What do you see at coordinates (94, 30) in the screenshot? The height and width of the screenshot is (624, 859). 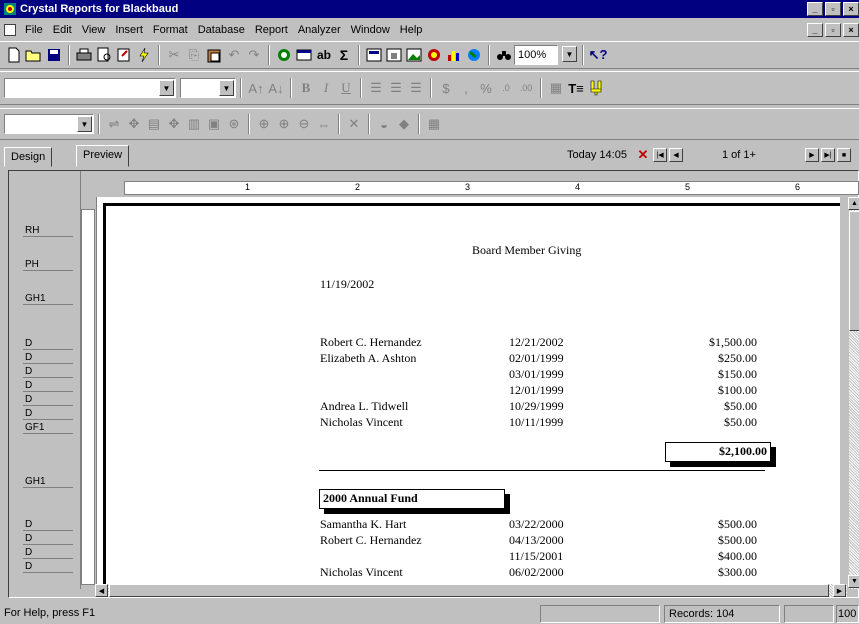 I see `menu-view: View` at bounding box center [94, 30].